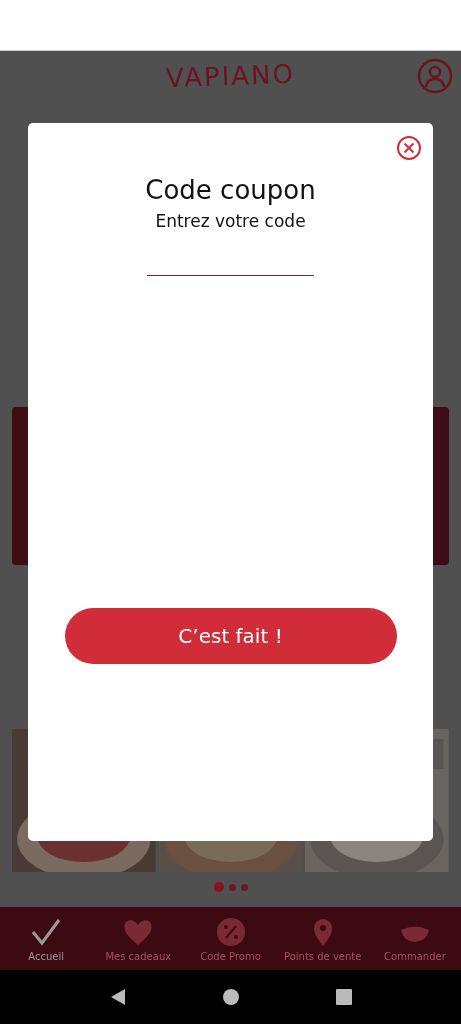 This screenshot has width=461, height=1024. Describe the element at coordinates (230, 997) in the screenshot. I see `home-icon` at that location.